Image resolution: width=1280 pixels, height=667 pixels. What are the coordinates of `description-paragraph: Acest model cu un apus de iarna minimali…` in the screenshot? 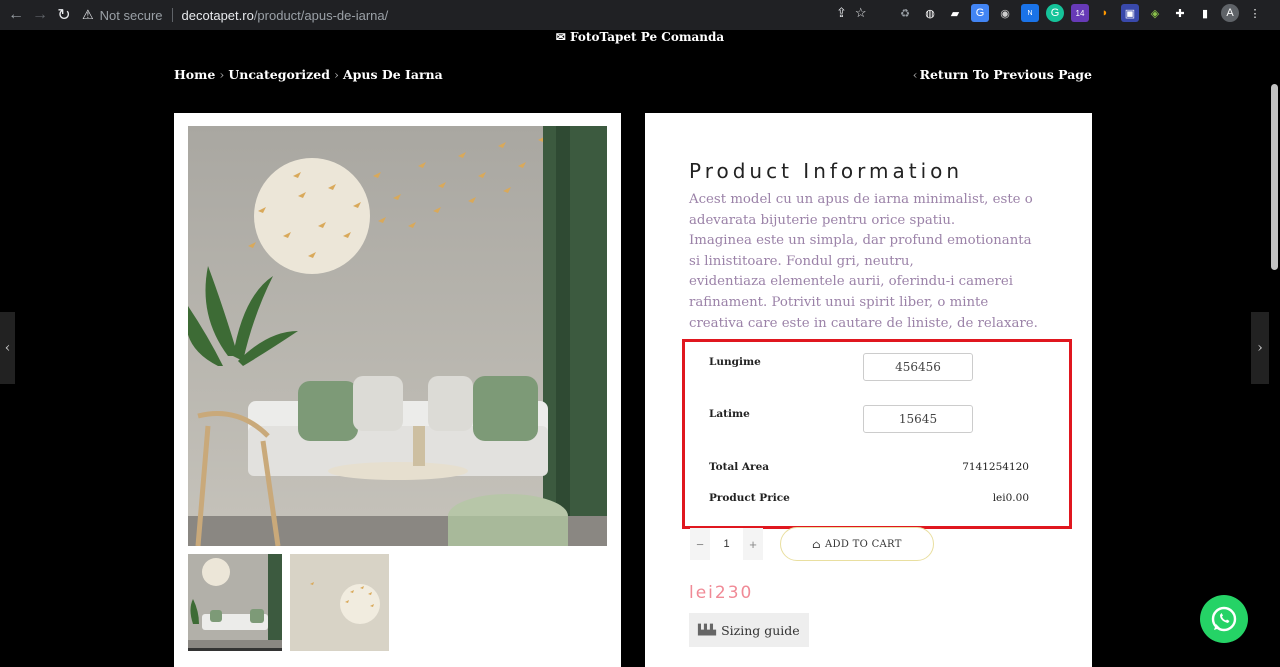 It's located at (861, 210).